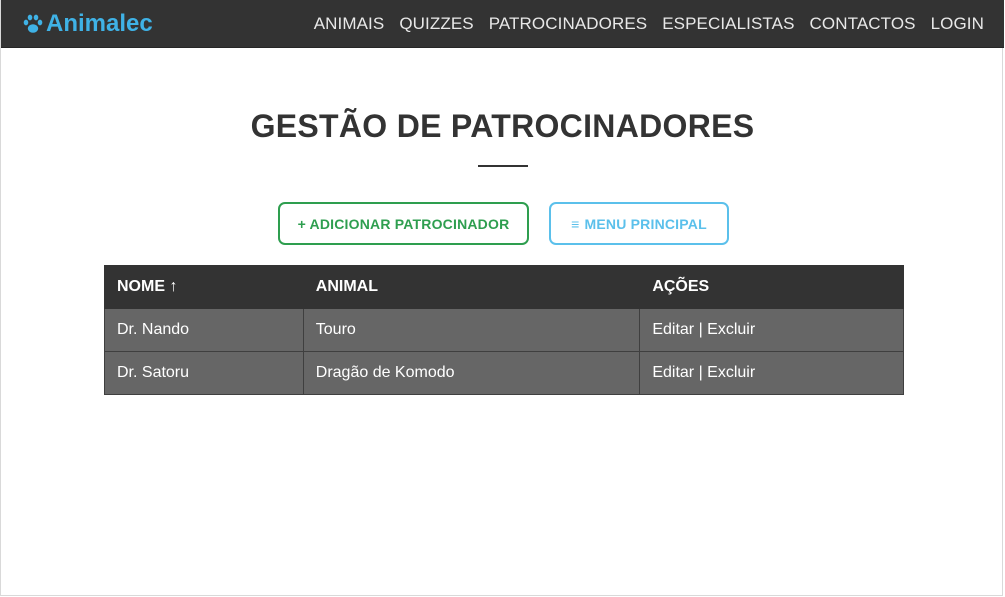 The image size is (1005, 597). Describe the element at coordinates (471, 330) in the screenshot. I see `cell-animal: Touro` at that location.